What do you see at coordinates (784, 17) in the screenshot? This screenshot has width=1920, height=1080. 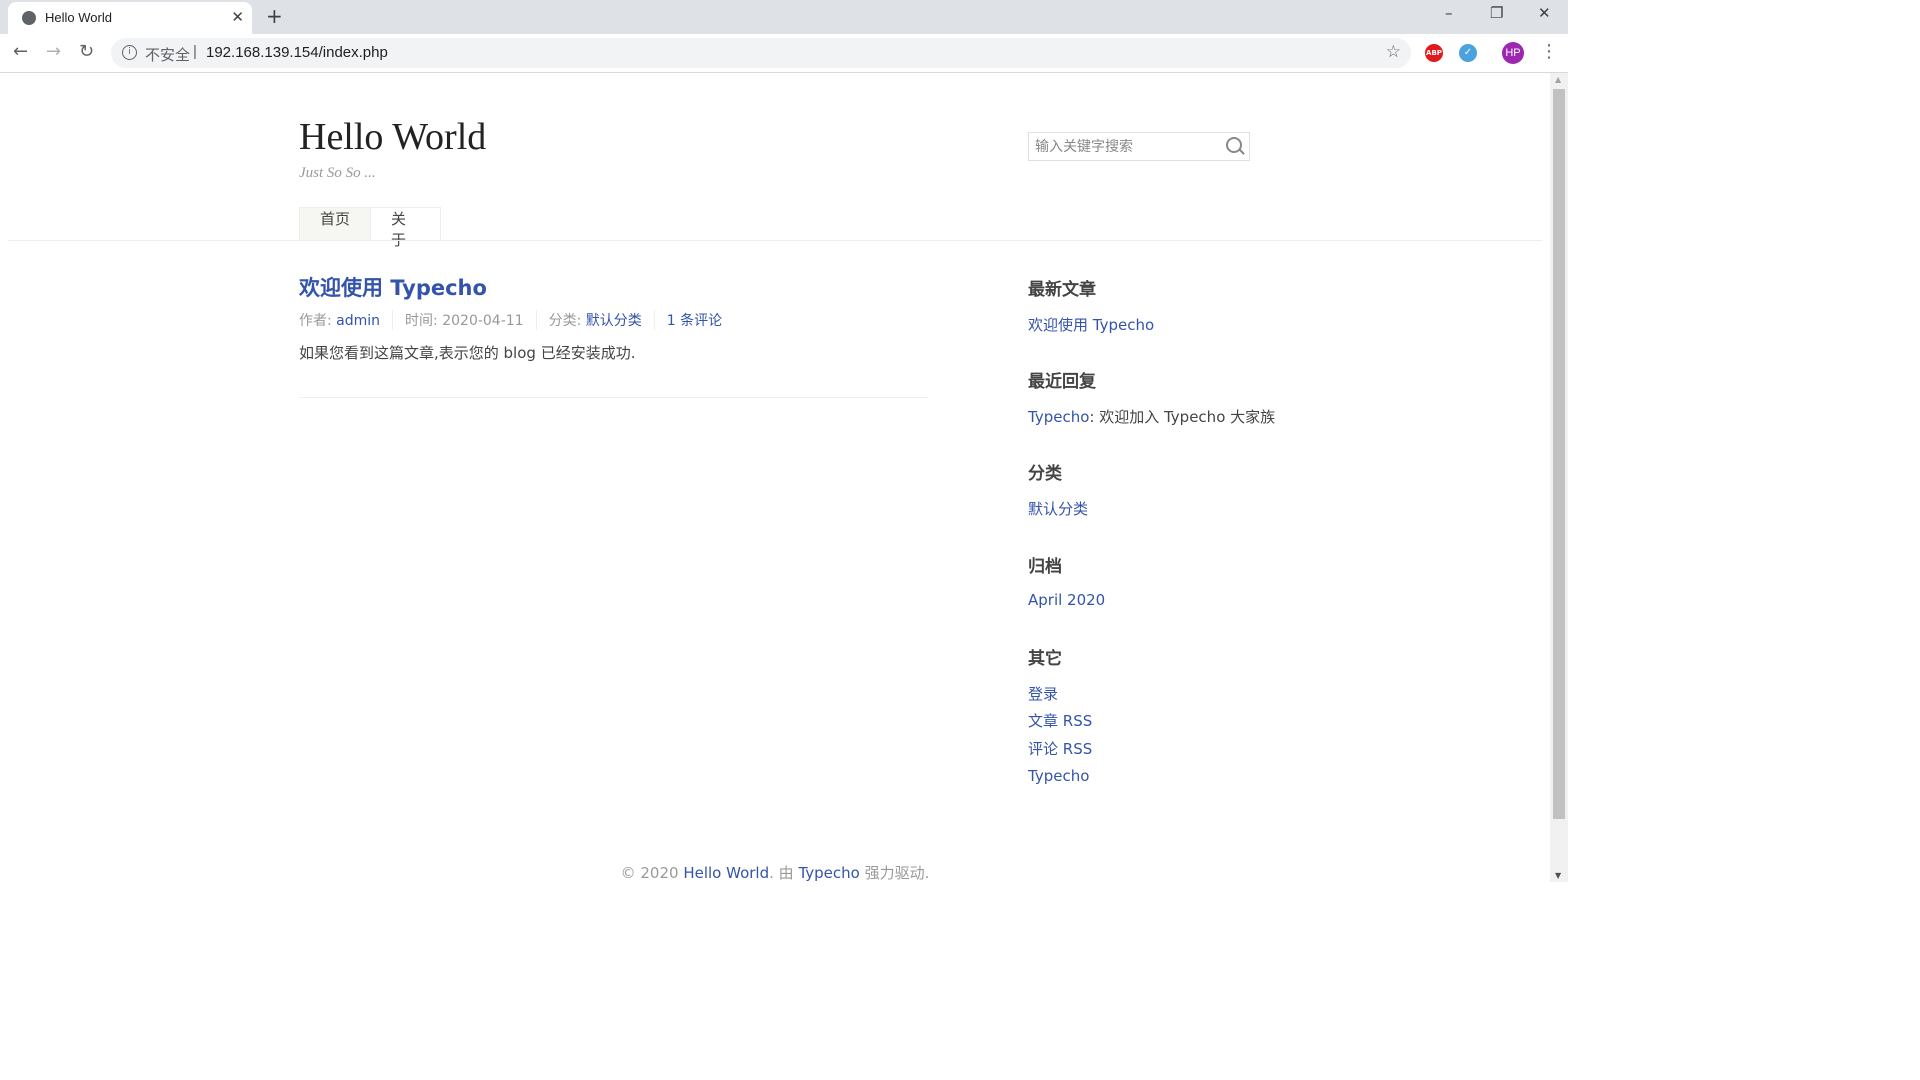 I see `tab-bar: Hello World ✕ + – ❐ ✕` at bounding box center [784, 17].